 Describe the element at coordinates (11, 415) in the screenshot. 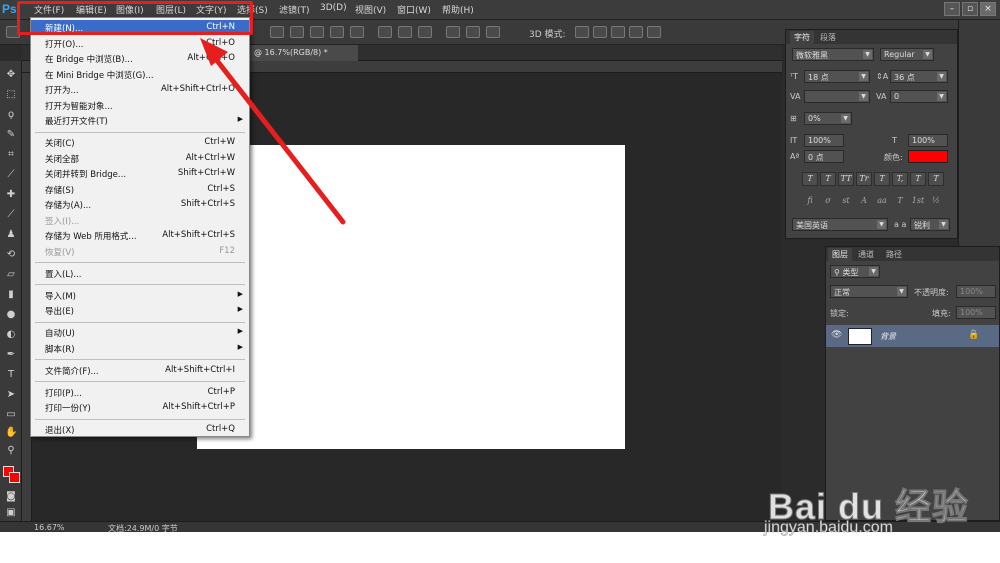

I see `shape-tool-icon: ▭` at that location.